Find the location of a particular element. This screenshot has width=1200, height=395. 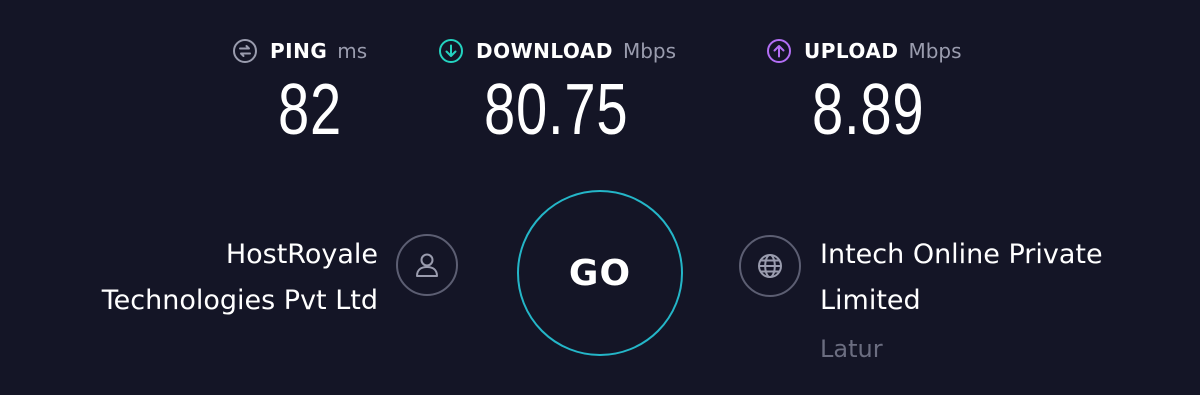

ping-header: PING ms is located at coordinates (299, 51).